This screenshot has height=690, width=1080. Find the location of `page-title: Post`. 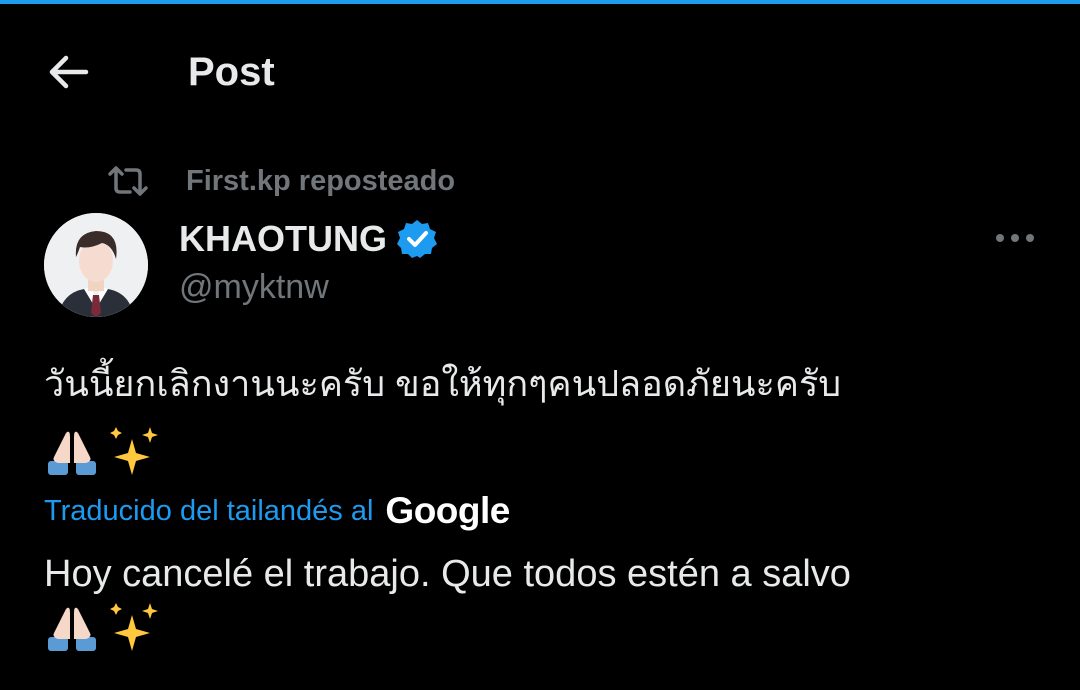

page-title: Post is located at coordinates (231, 72).